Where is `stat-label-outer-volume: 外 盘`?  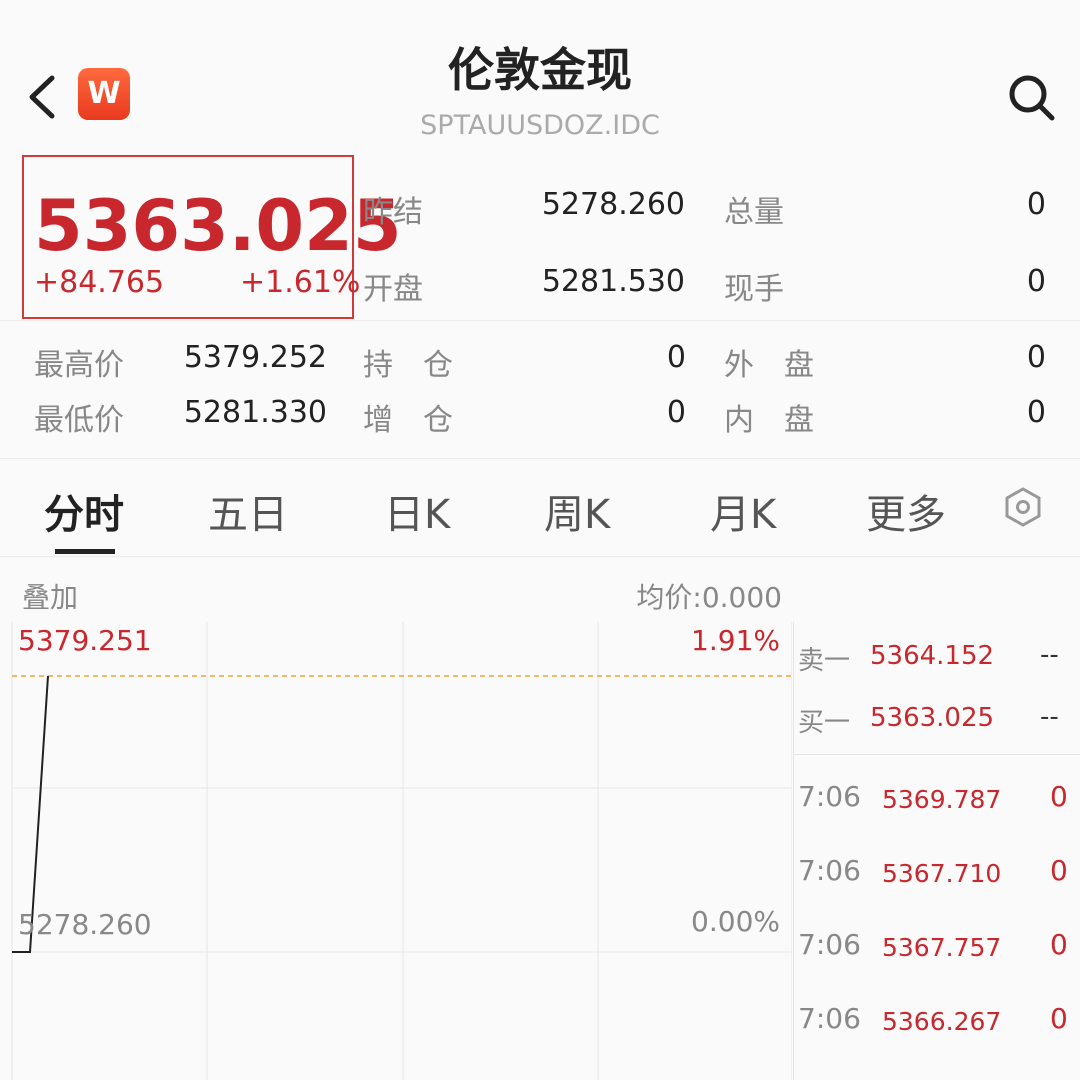 stat-label-outer-volume: 外 盘 is located at coordinates (769, 365).